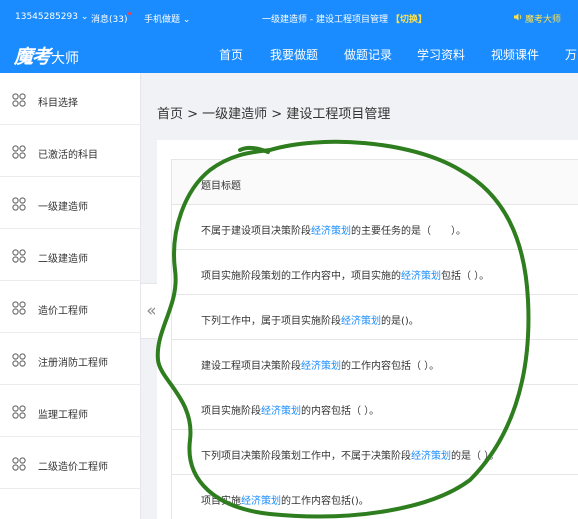 This screenshot has width=578, height=519. I want to click on question-text: 的内容包括（ ）。, so click(340, 411).